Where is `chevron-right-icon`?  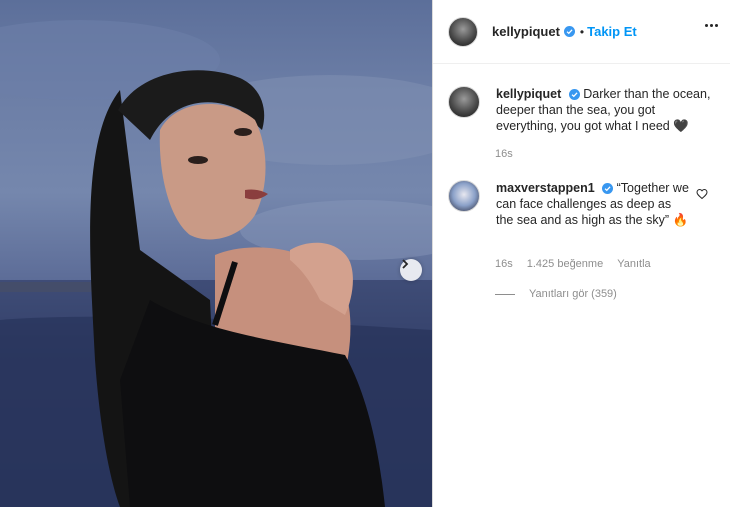
chevron-right-icon is located at coordinates (405, 264).